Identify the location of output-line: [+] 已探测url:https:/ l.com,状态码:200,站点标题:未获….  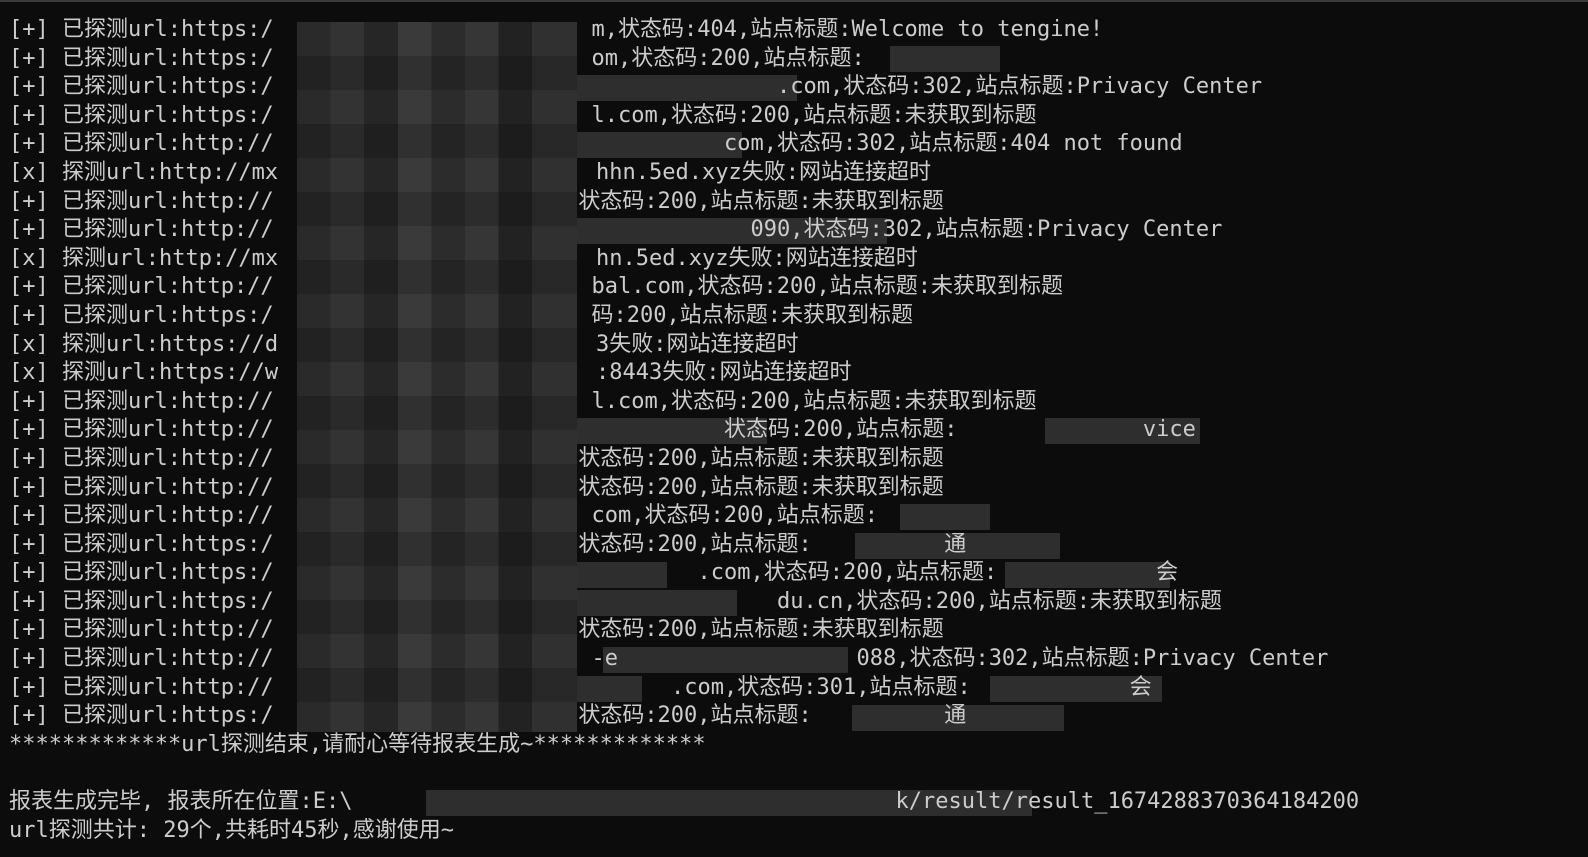
(523, 115).